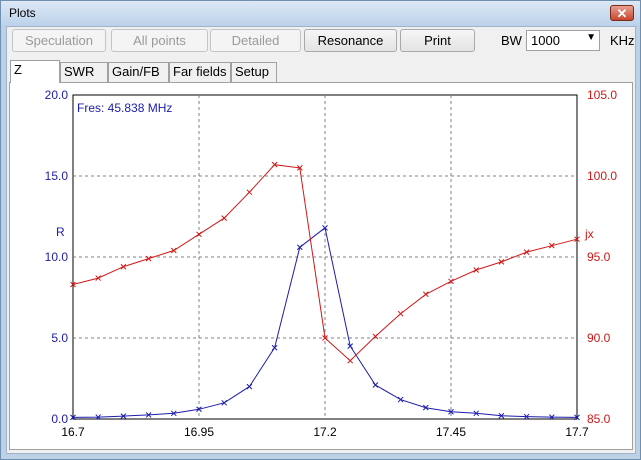 This screenshot has height=460, width=641. I want to click on tab-z: Z, so click(35, 71).